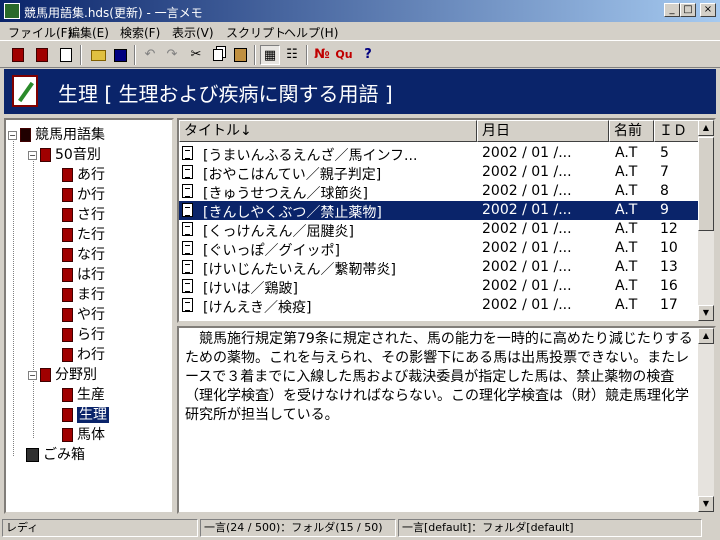 Image resolution: width=720 pixels, height=540 pixels. I want to click on tree-item: わ行, so click(83, 354).